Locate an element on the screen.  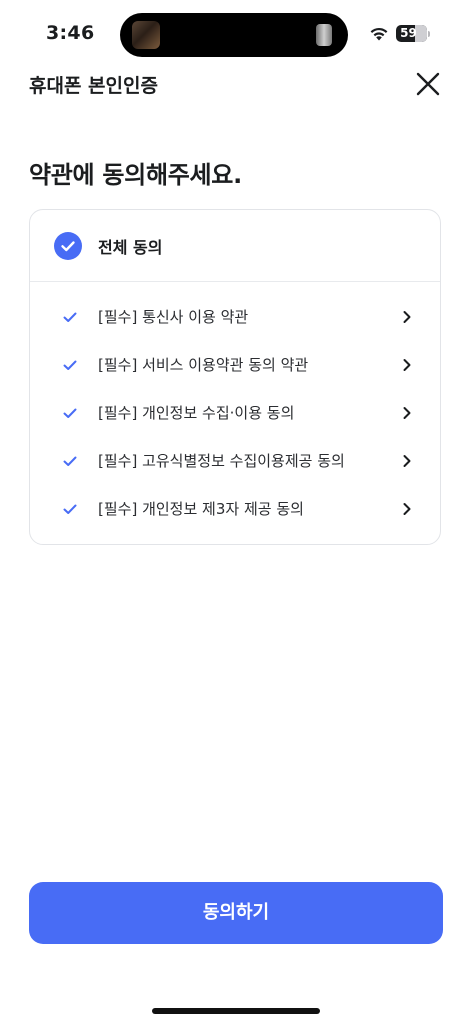
term-item: [필수] 개인정보 제3자 제공 동의 is located at coordinates (235, 509).